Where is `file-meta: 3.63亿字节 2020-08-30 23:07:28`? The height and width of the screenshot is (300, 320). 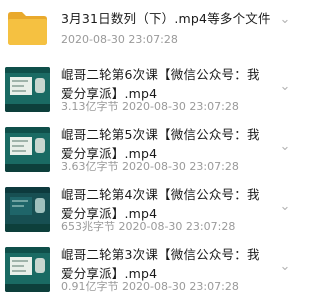 file-meta: 3.63亿字节 2020-08-30 23:07:28 is located at coordinates (150, 166).